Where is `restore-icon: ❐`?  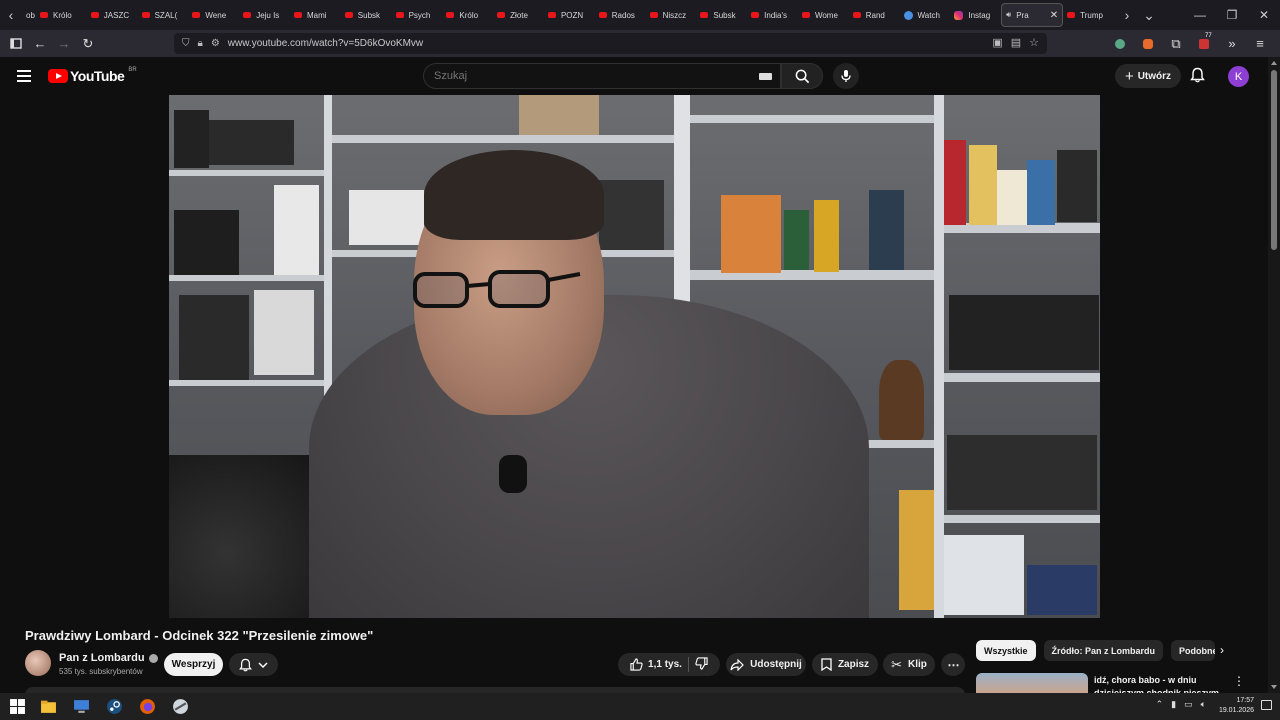 restore-icon: ❐ is located at coordinates (1232, 15).